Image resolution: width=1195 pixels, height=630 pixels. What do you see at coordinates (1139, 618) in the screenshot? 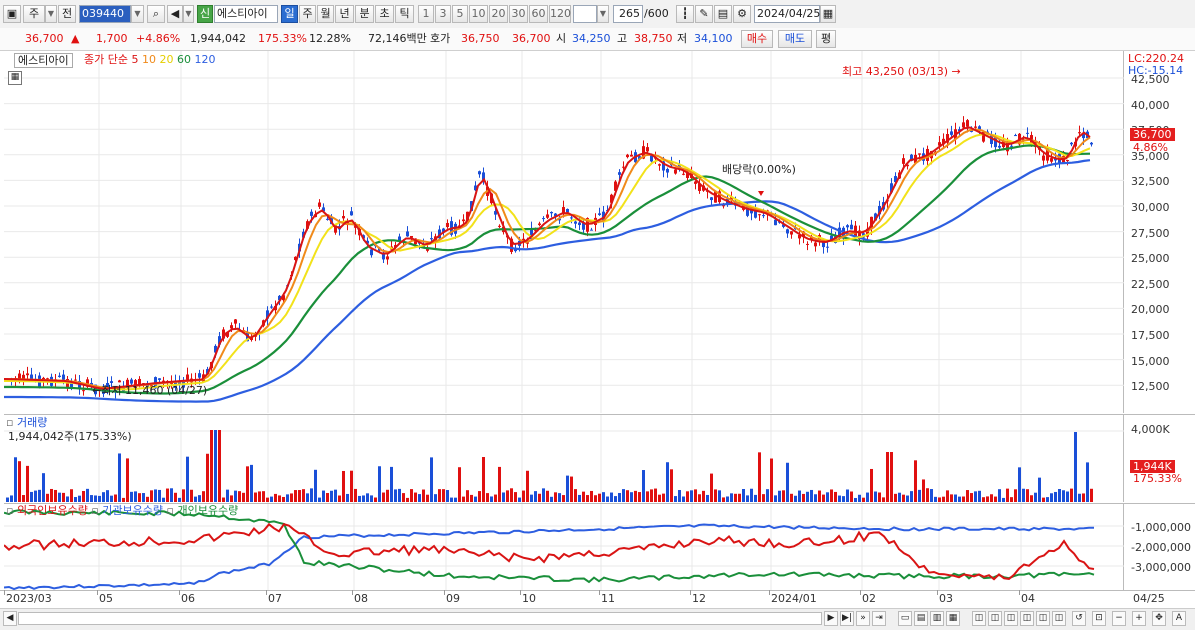
I see `zoom-in-icon: +` at bounding box center [1139, 618].